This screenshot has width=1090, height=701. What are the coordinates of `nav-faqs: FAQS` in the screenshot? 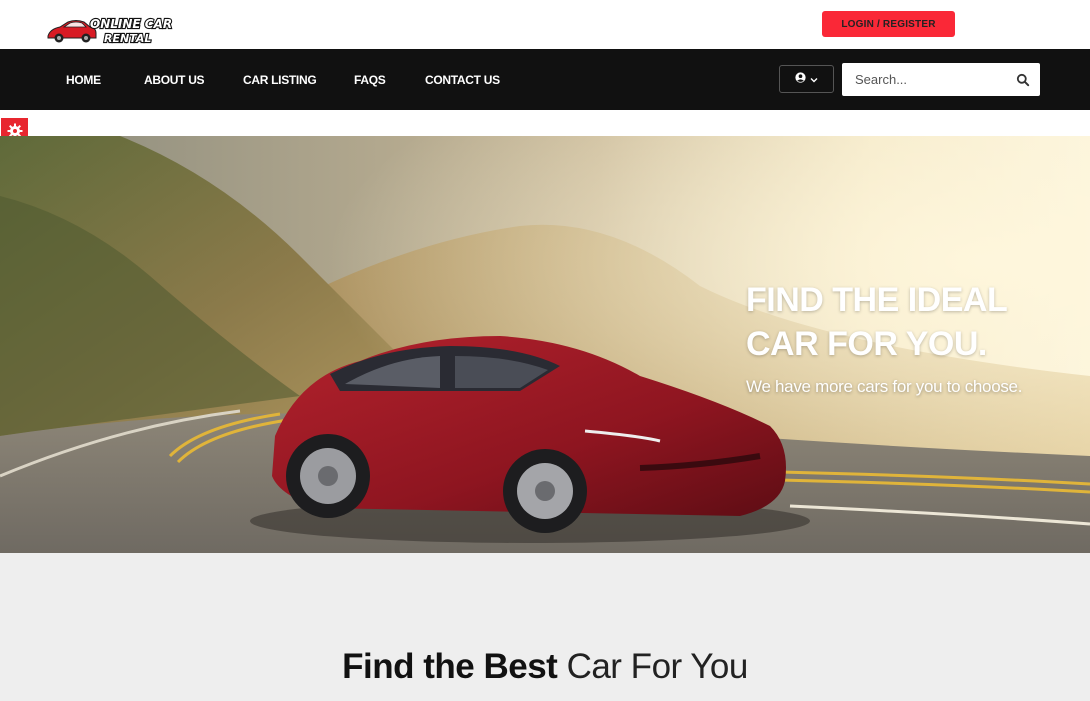 It's located at (370, 79).